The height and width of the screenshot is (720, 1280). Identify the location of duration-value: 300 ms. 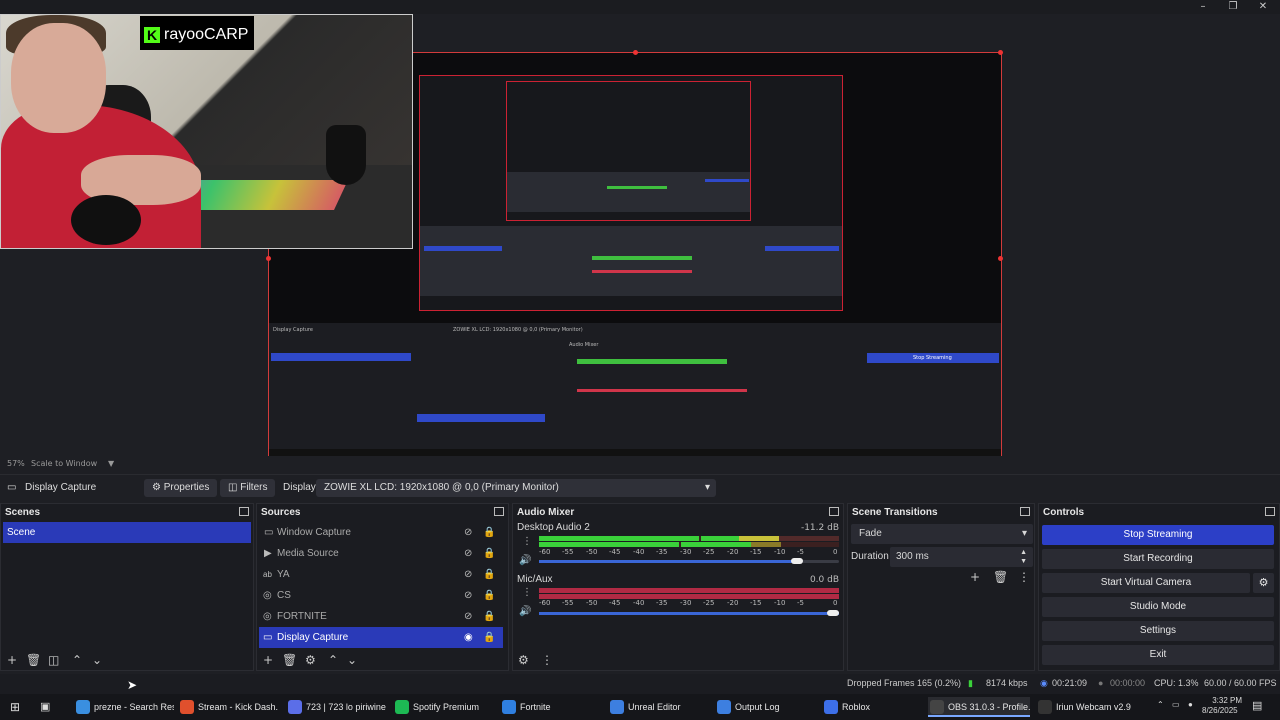
(912, 556).